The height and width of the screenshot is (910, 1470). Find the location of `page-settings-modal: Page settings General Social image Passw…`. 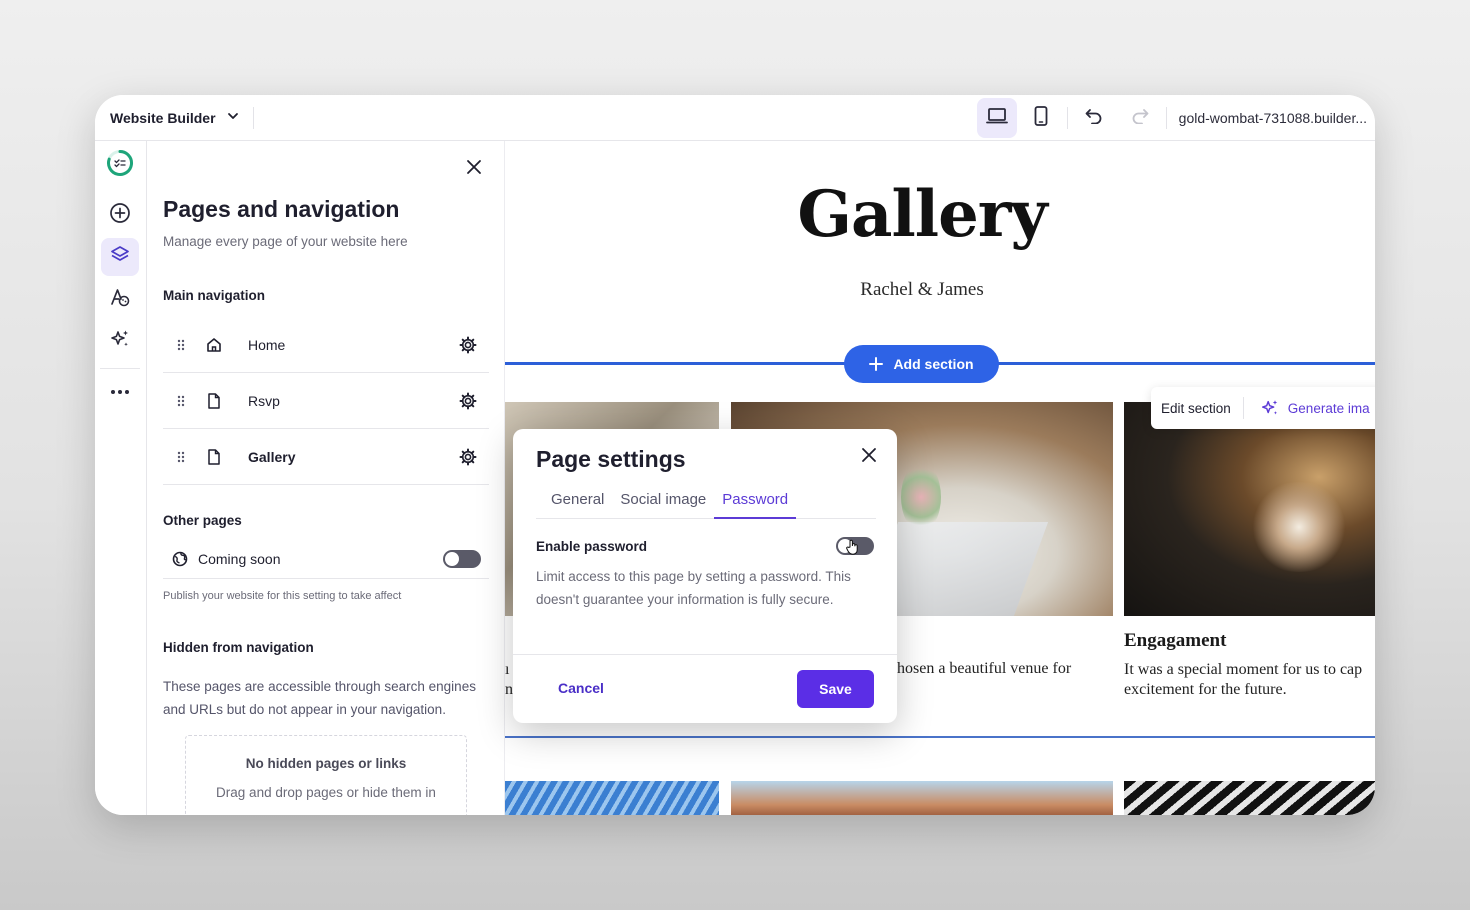

page-settings-modal: Page settings General Social image Passw… is located at coordinates (705, 576).